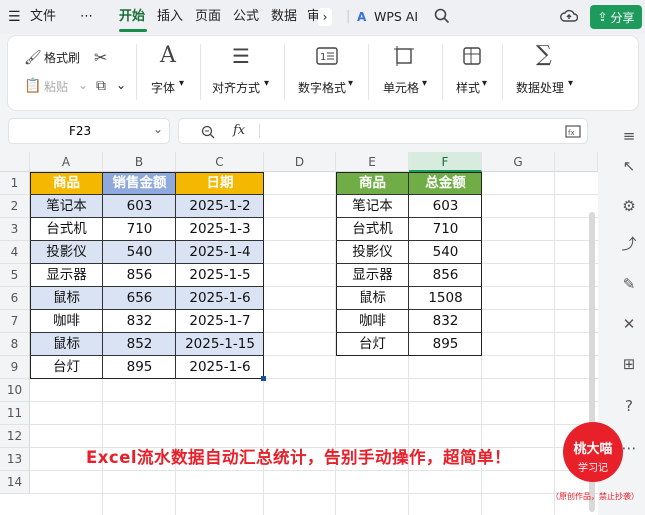 This screenshot has width=645, height=515. Describe the element at coordinates (629, 324) in the screenshot. I see `tools-icon: ✕` at that location.